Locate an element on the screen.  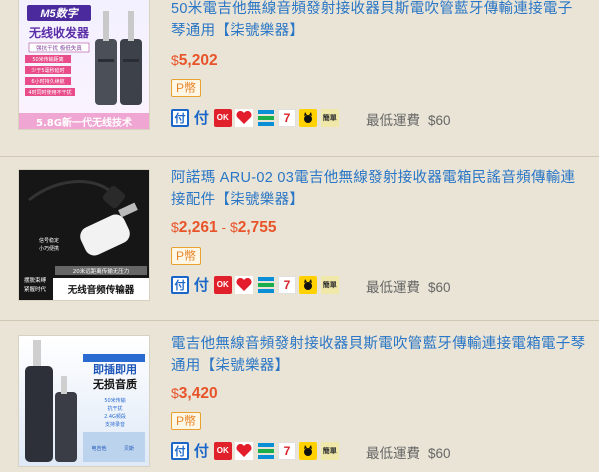
product-image-3: 即插即用 无损音质 50米传输 抗干扰 2.4G频段 支持录音 电吉他 贝斯 is located at coordinates (84, 401).